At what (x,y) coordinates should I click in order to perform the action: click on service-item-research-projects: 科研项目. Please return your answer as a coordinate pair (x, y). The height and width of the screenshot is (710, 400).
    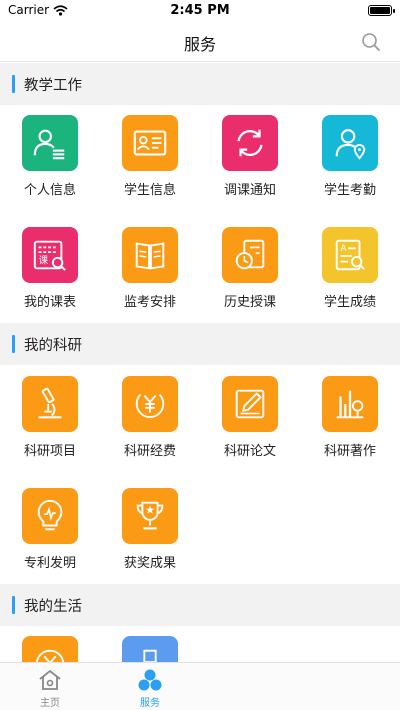
    Looking at the image, I should click on (50, 431).